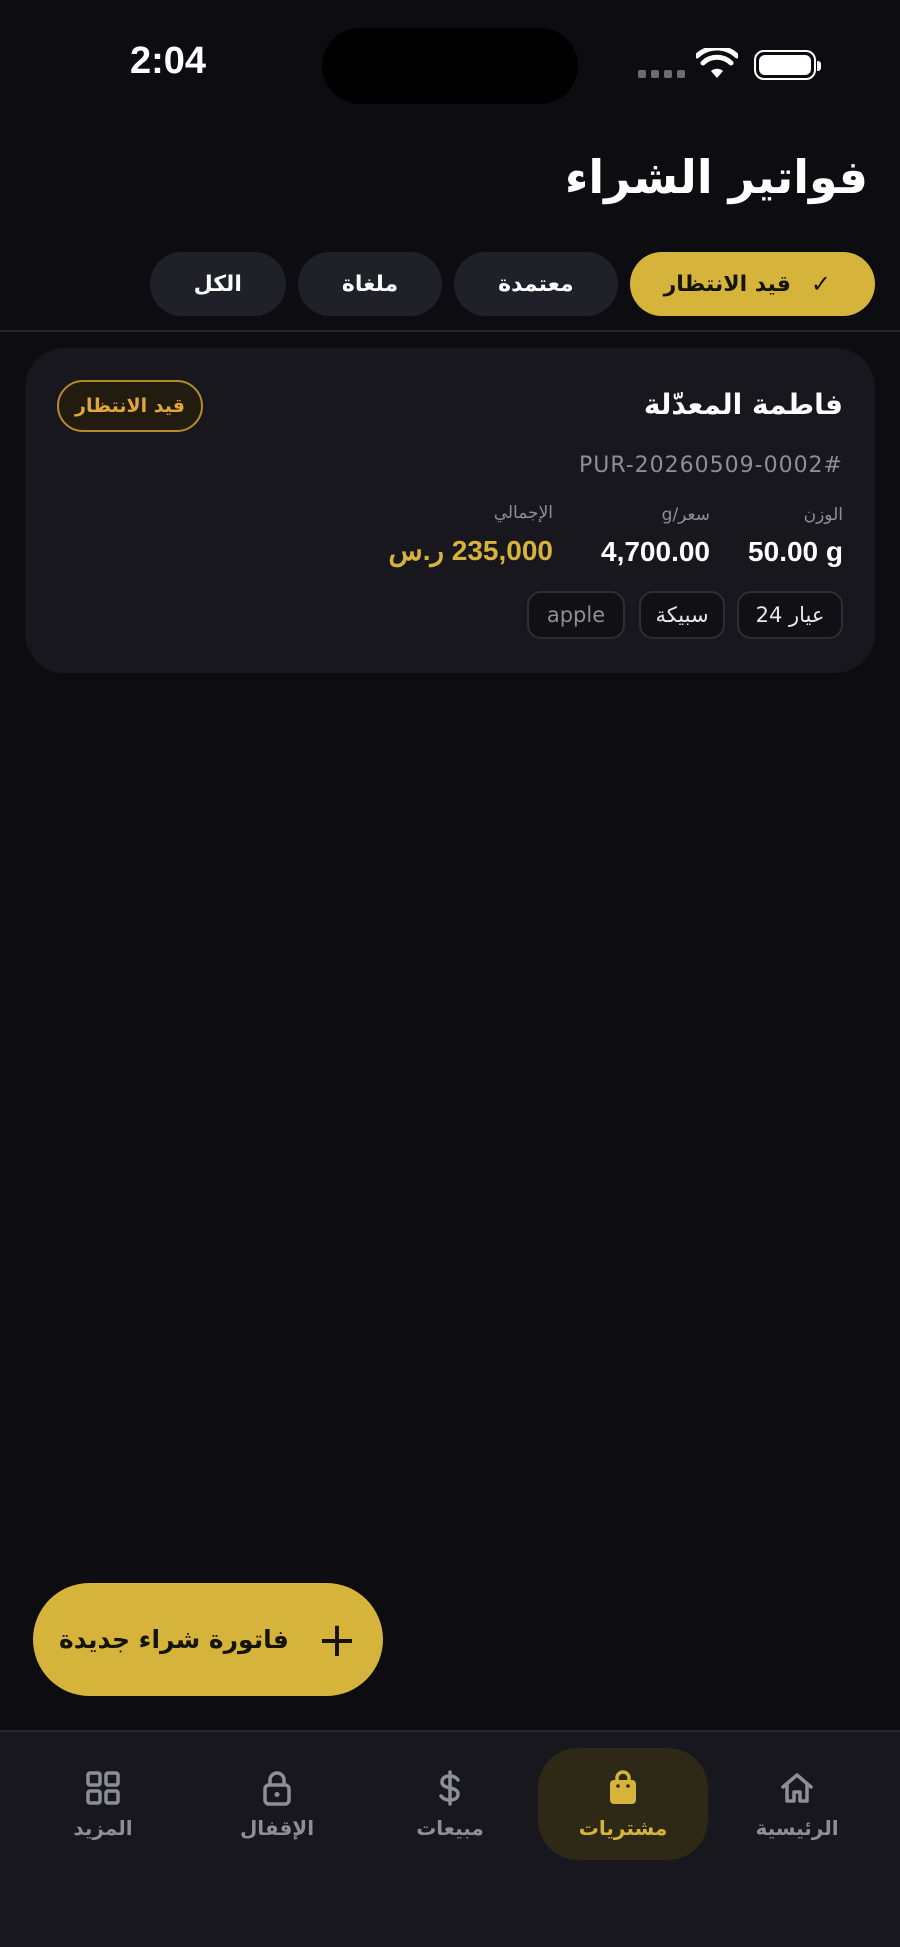  I want to click on filter-chip-label: الكل, so click(217, 284).